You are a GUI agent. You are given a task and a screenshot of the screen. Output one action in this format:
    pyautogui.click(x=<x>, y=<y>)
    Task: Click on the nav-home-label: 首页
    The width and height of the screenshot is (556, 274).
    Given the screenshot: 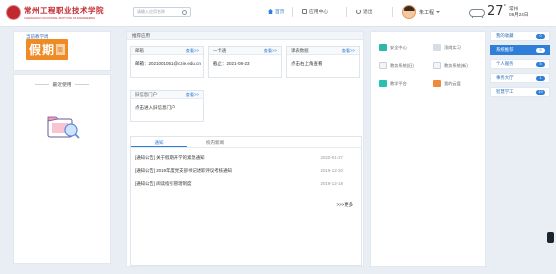 What is the action you would take?
    pyautogui.click(x=280, y=12)
    